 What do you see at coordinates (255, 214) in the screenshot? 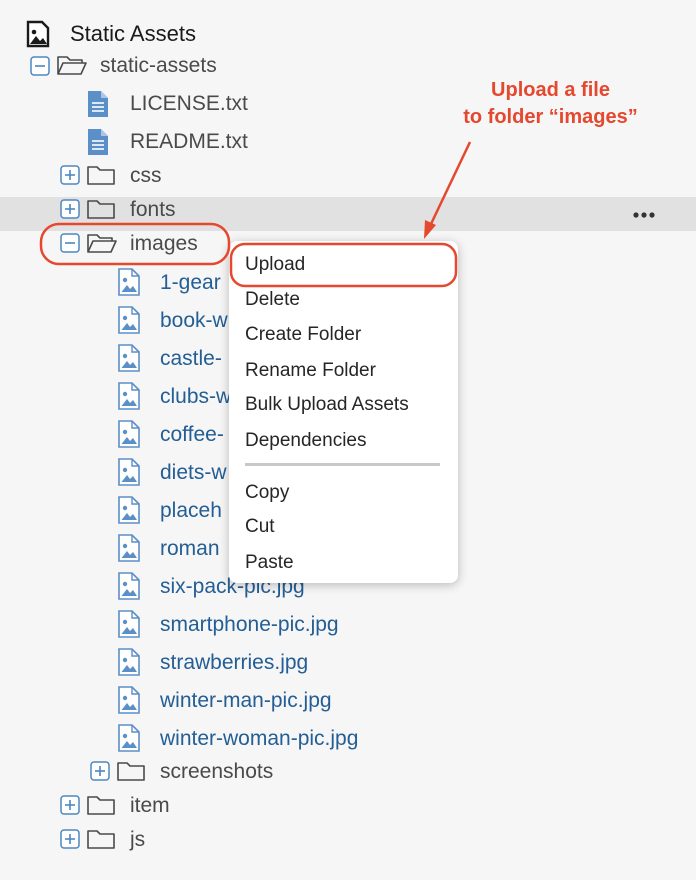
I see `annotation-overlay` at bounding box center [255, 214].